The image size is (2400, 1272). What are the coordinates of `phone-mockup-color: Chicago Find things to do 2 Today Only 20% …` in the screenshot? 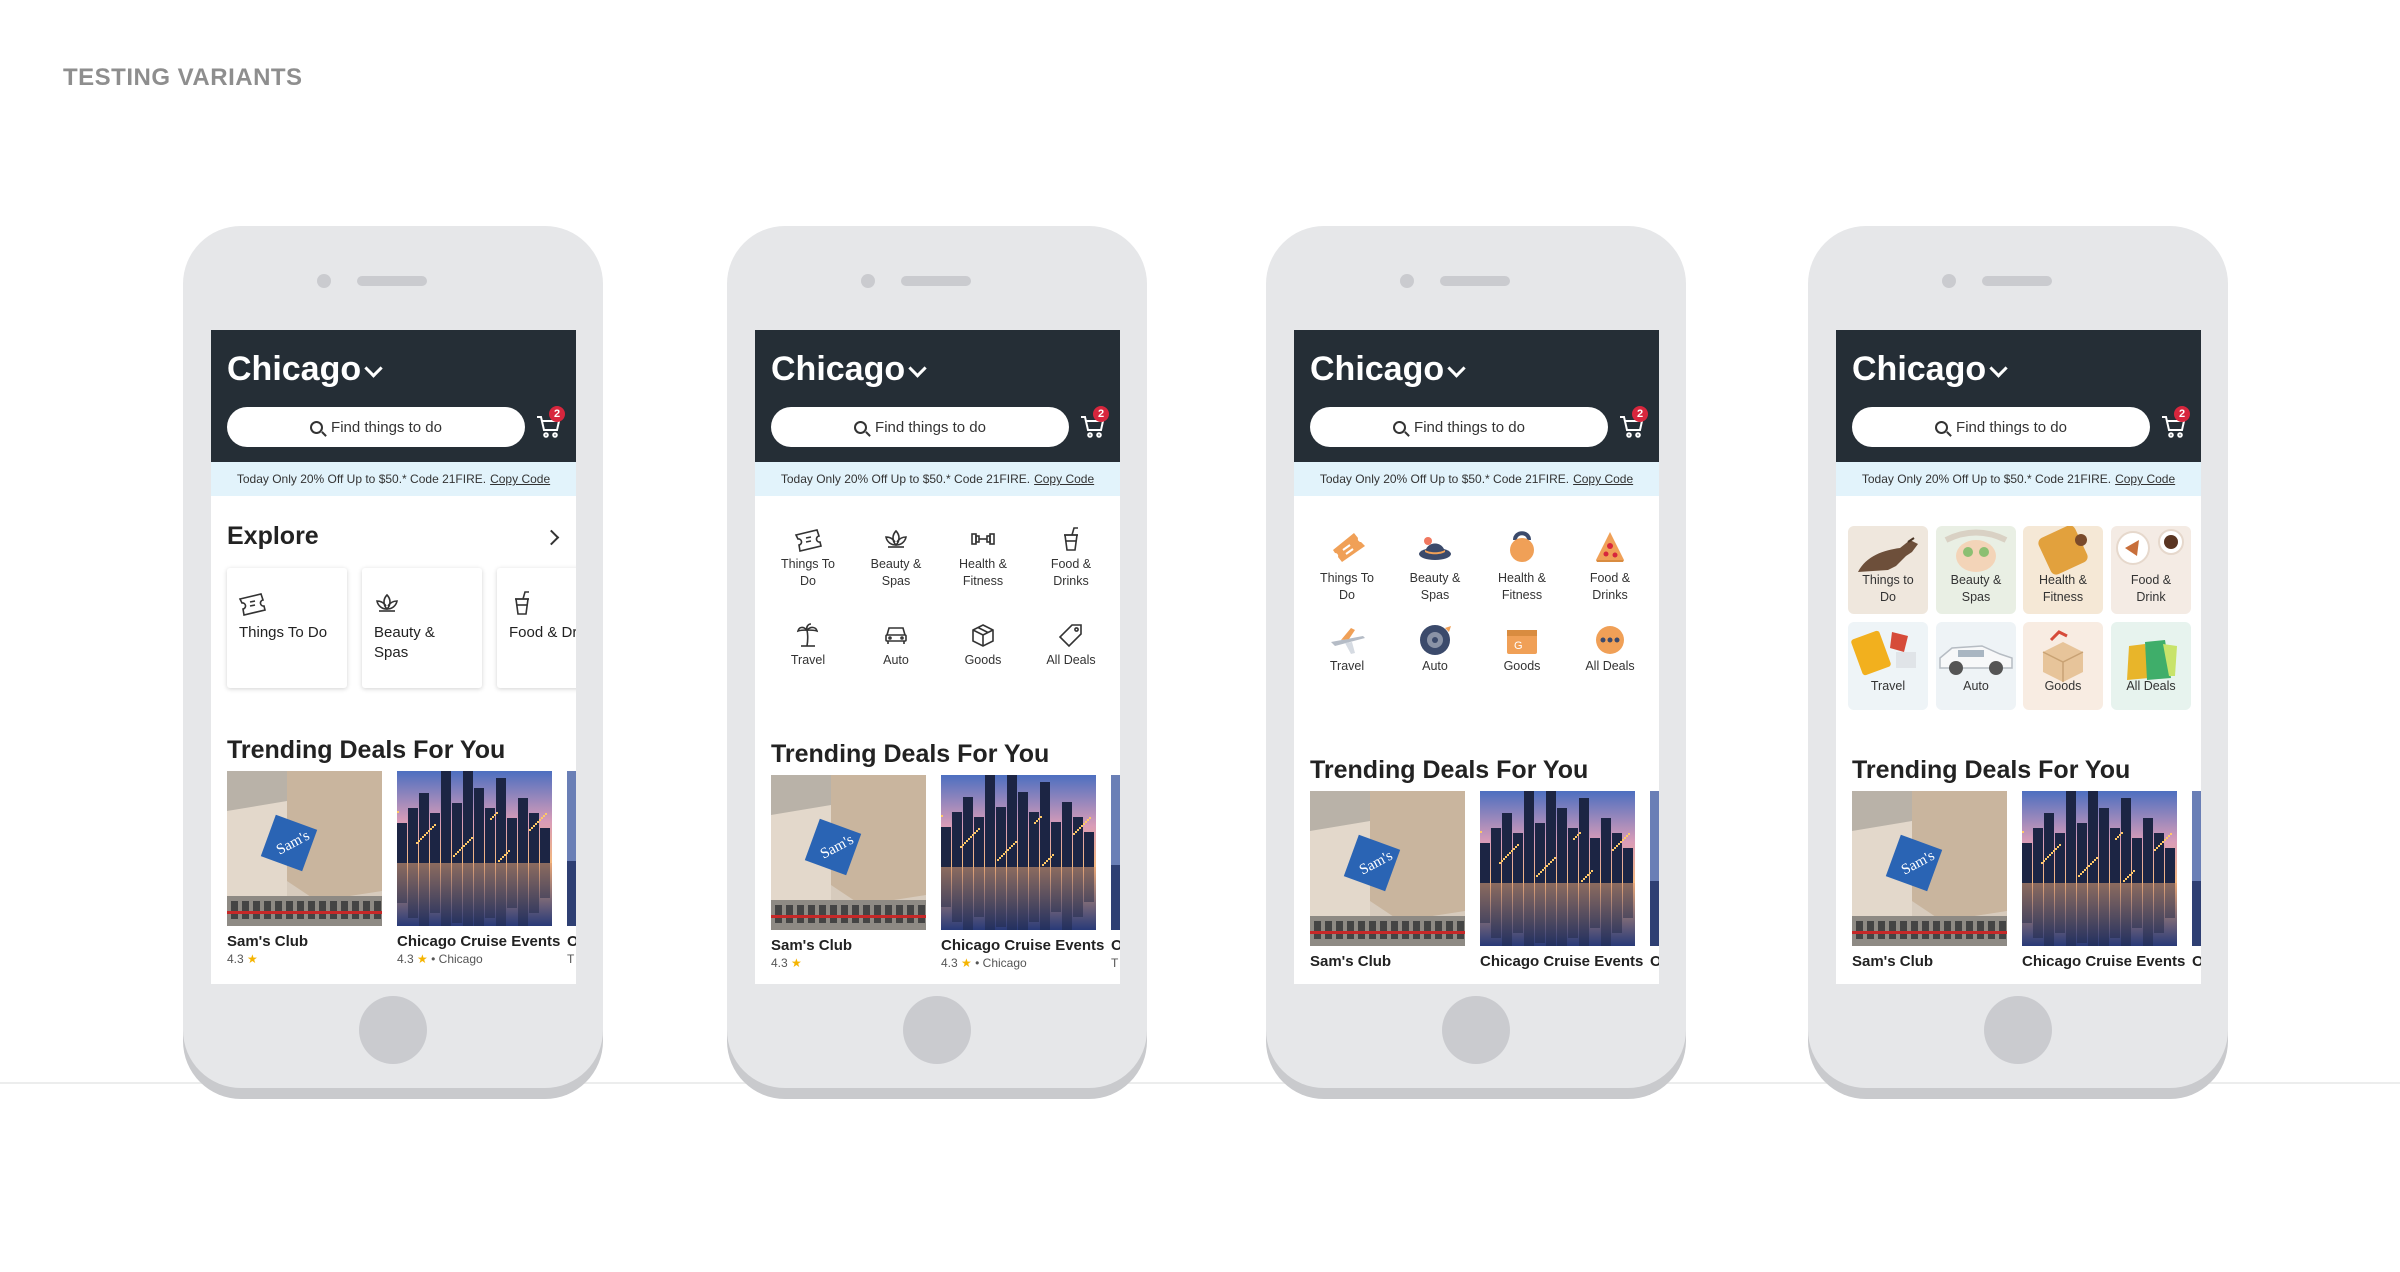 It's located at (1476, 662).